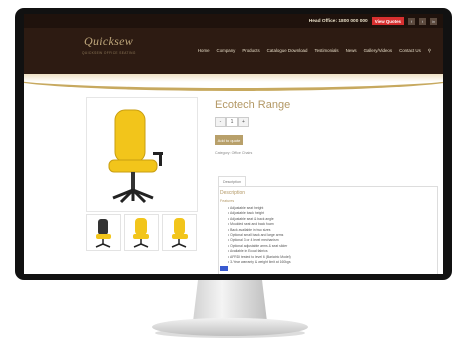  What do you see at coordinates (422, 21) in the screenshot?
I see `twitter-icon: t` at bounding box center [422, 21].